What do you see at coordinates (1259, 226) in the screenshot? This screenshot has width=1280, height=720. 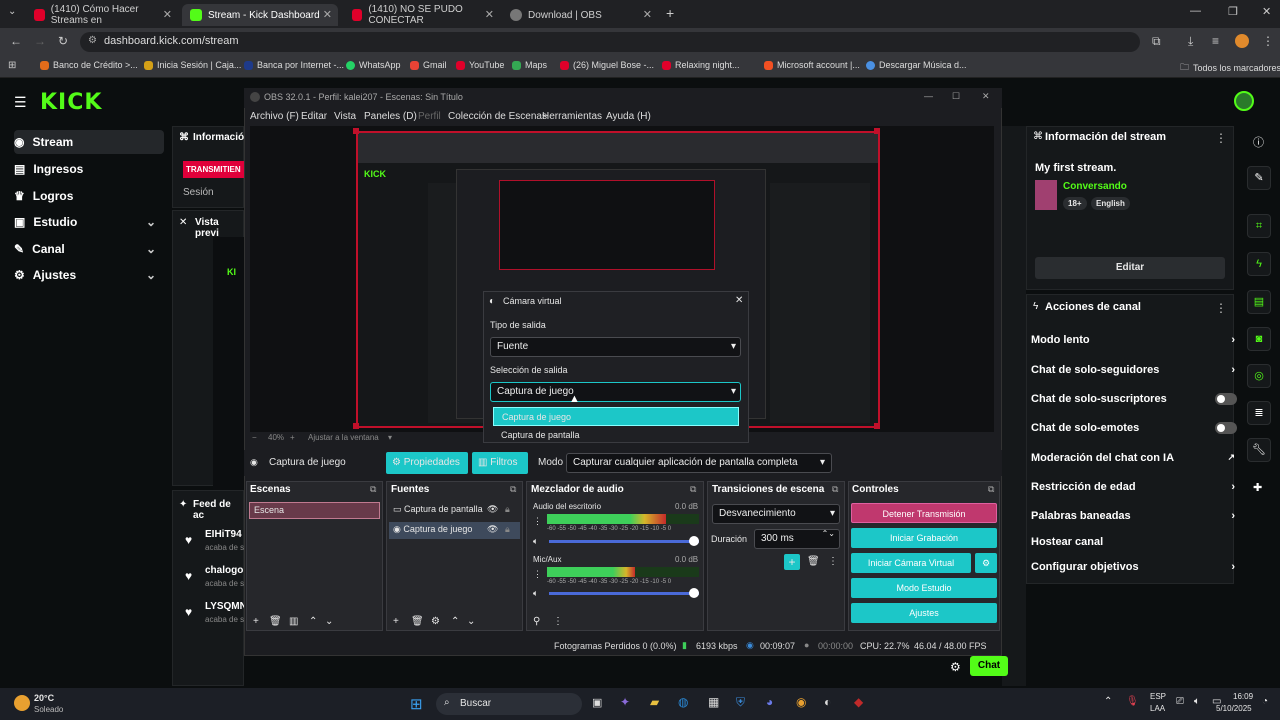 I see `capture-icon: ⌗` at bounding box center [1259, 226].